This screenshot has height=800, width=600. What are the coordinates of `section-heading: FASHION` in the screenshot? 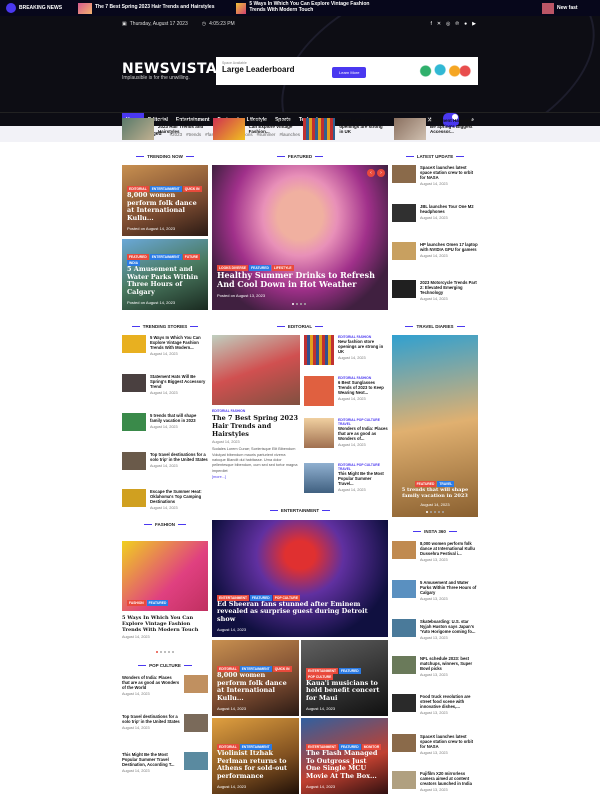 It's located at (165, 524).